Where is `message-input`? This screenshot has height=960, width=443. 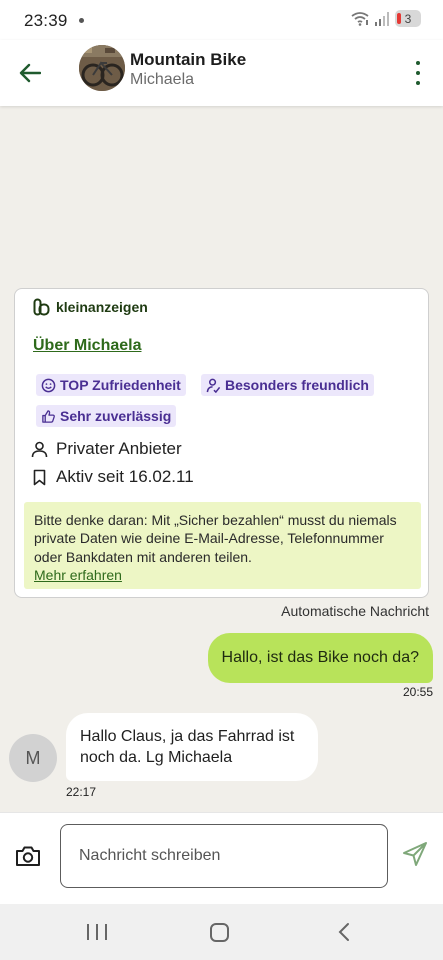
message-input is located at coordinates (224, 856).